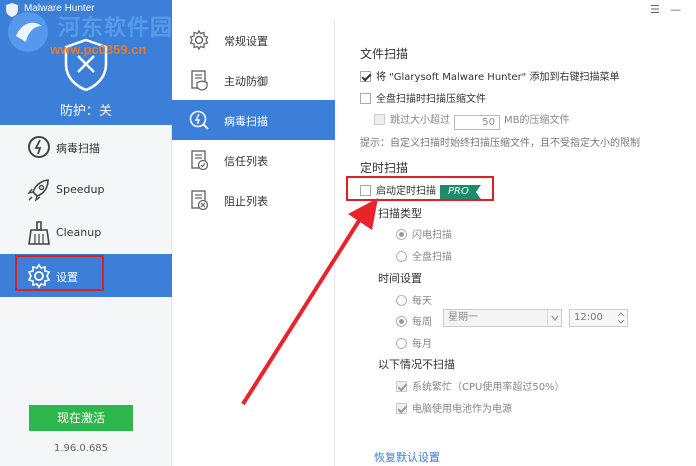 The height and width of the screenshot is (466, 696). I want to click on file-scan-heading: 文件扫描, so click(384, 54).